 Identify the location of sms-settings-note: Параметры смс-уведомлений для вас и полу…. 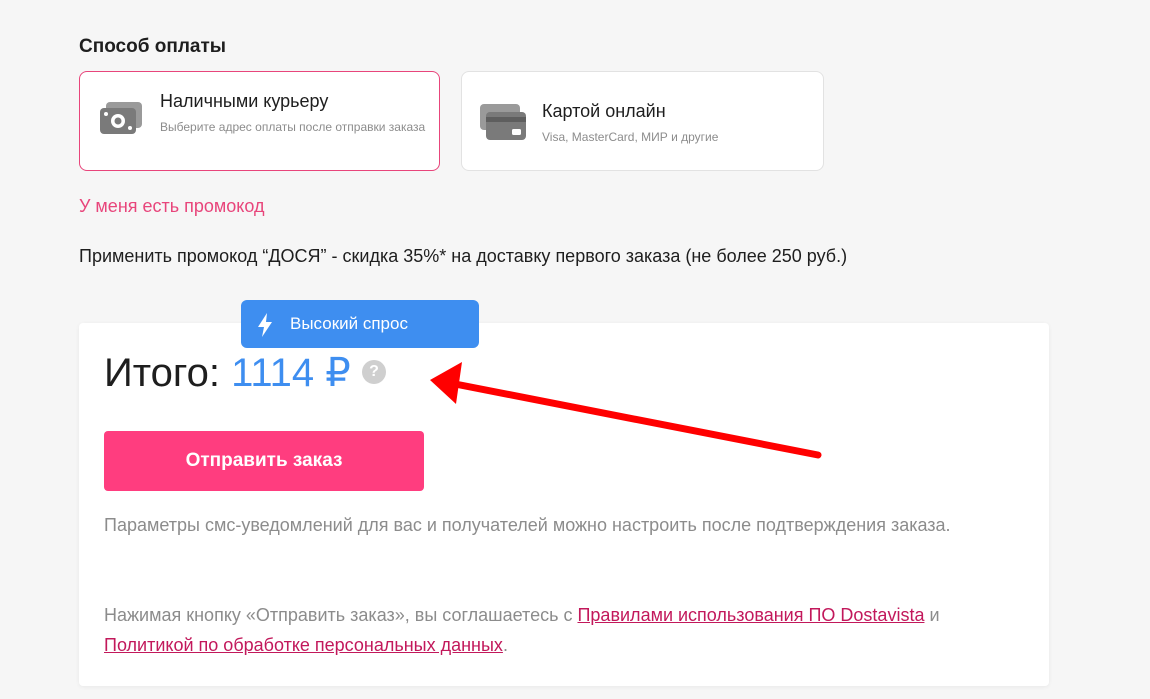
(527, 525).